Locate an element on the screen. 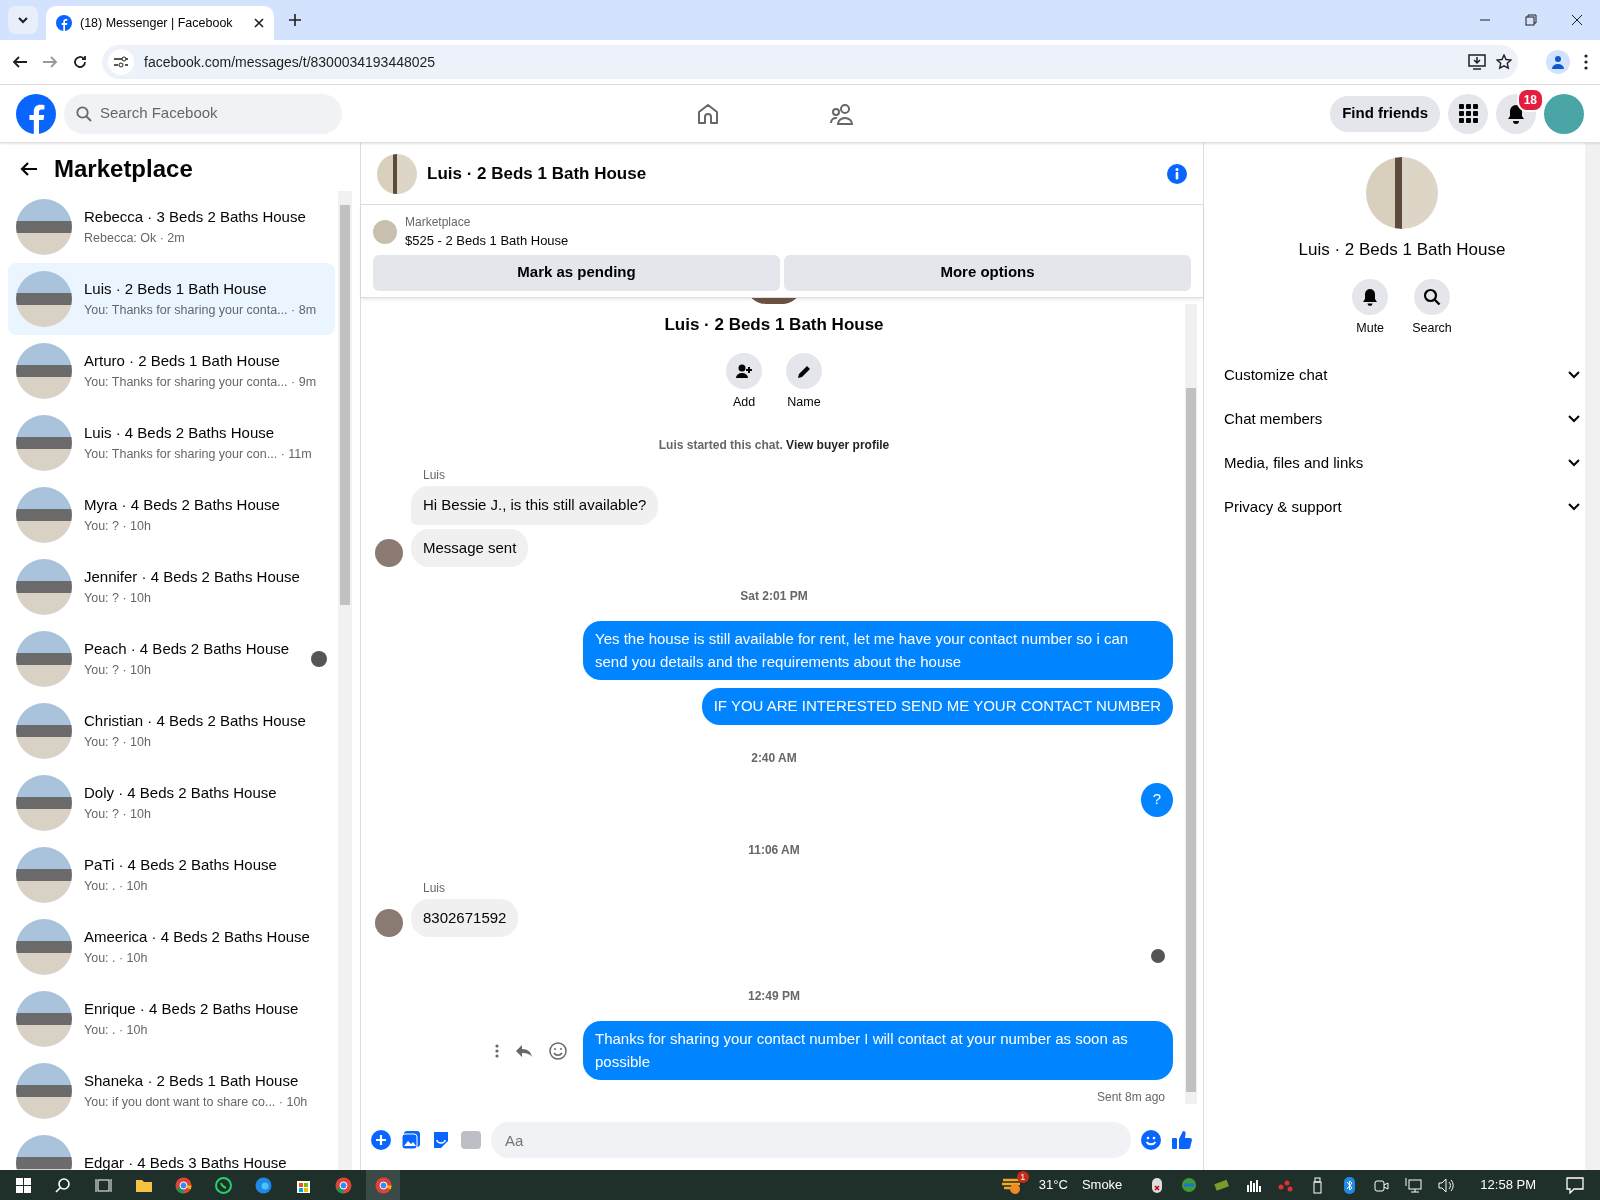 The width and height of the screenshot is (1600, 1200). read-receipt-avatar is located at coordinates (1158, 956).